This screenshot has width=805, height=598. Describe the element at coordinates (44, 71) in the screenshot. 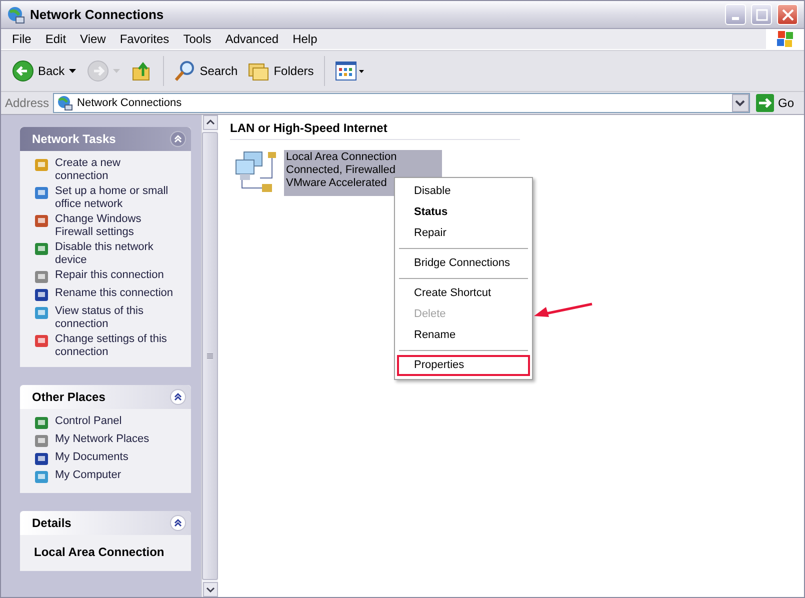

I see `back-button: Back` at that location.